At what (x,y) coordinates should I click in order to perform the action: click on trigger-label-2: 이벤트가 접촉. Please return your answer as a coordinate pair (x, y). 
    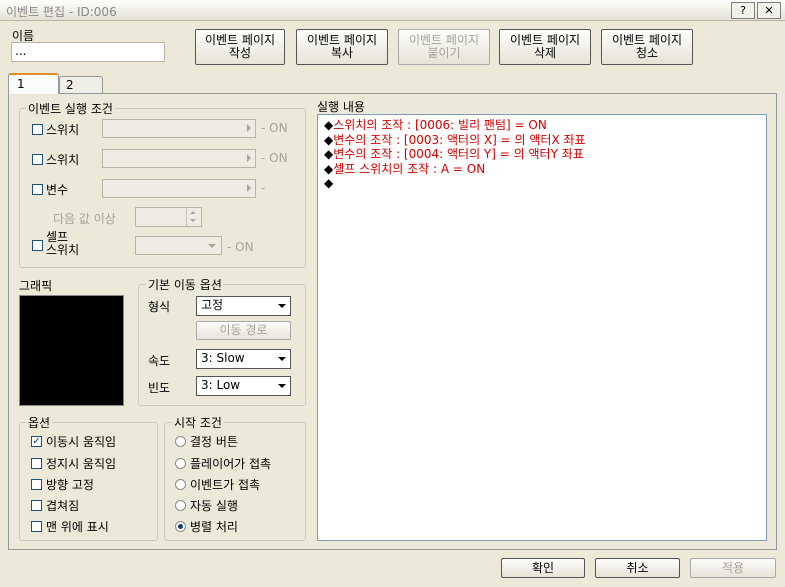
    Looking at the image, I should click on (225, 485).